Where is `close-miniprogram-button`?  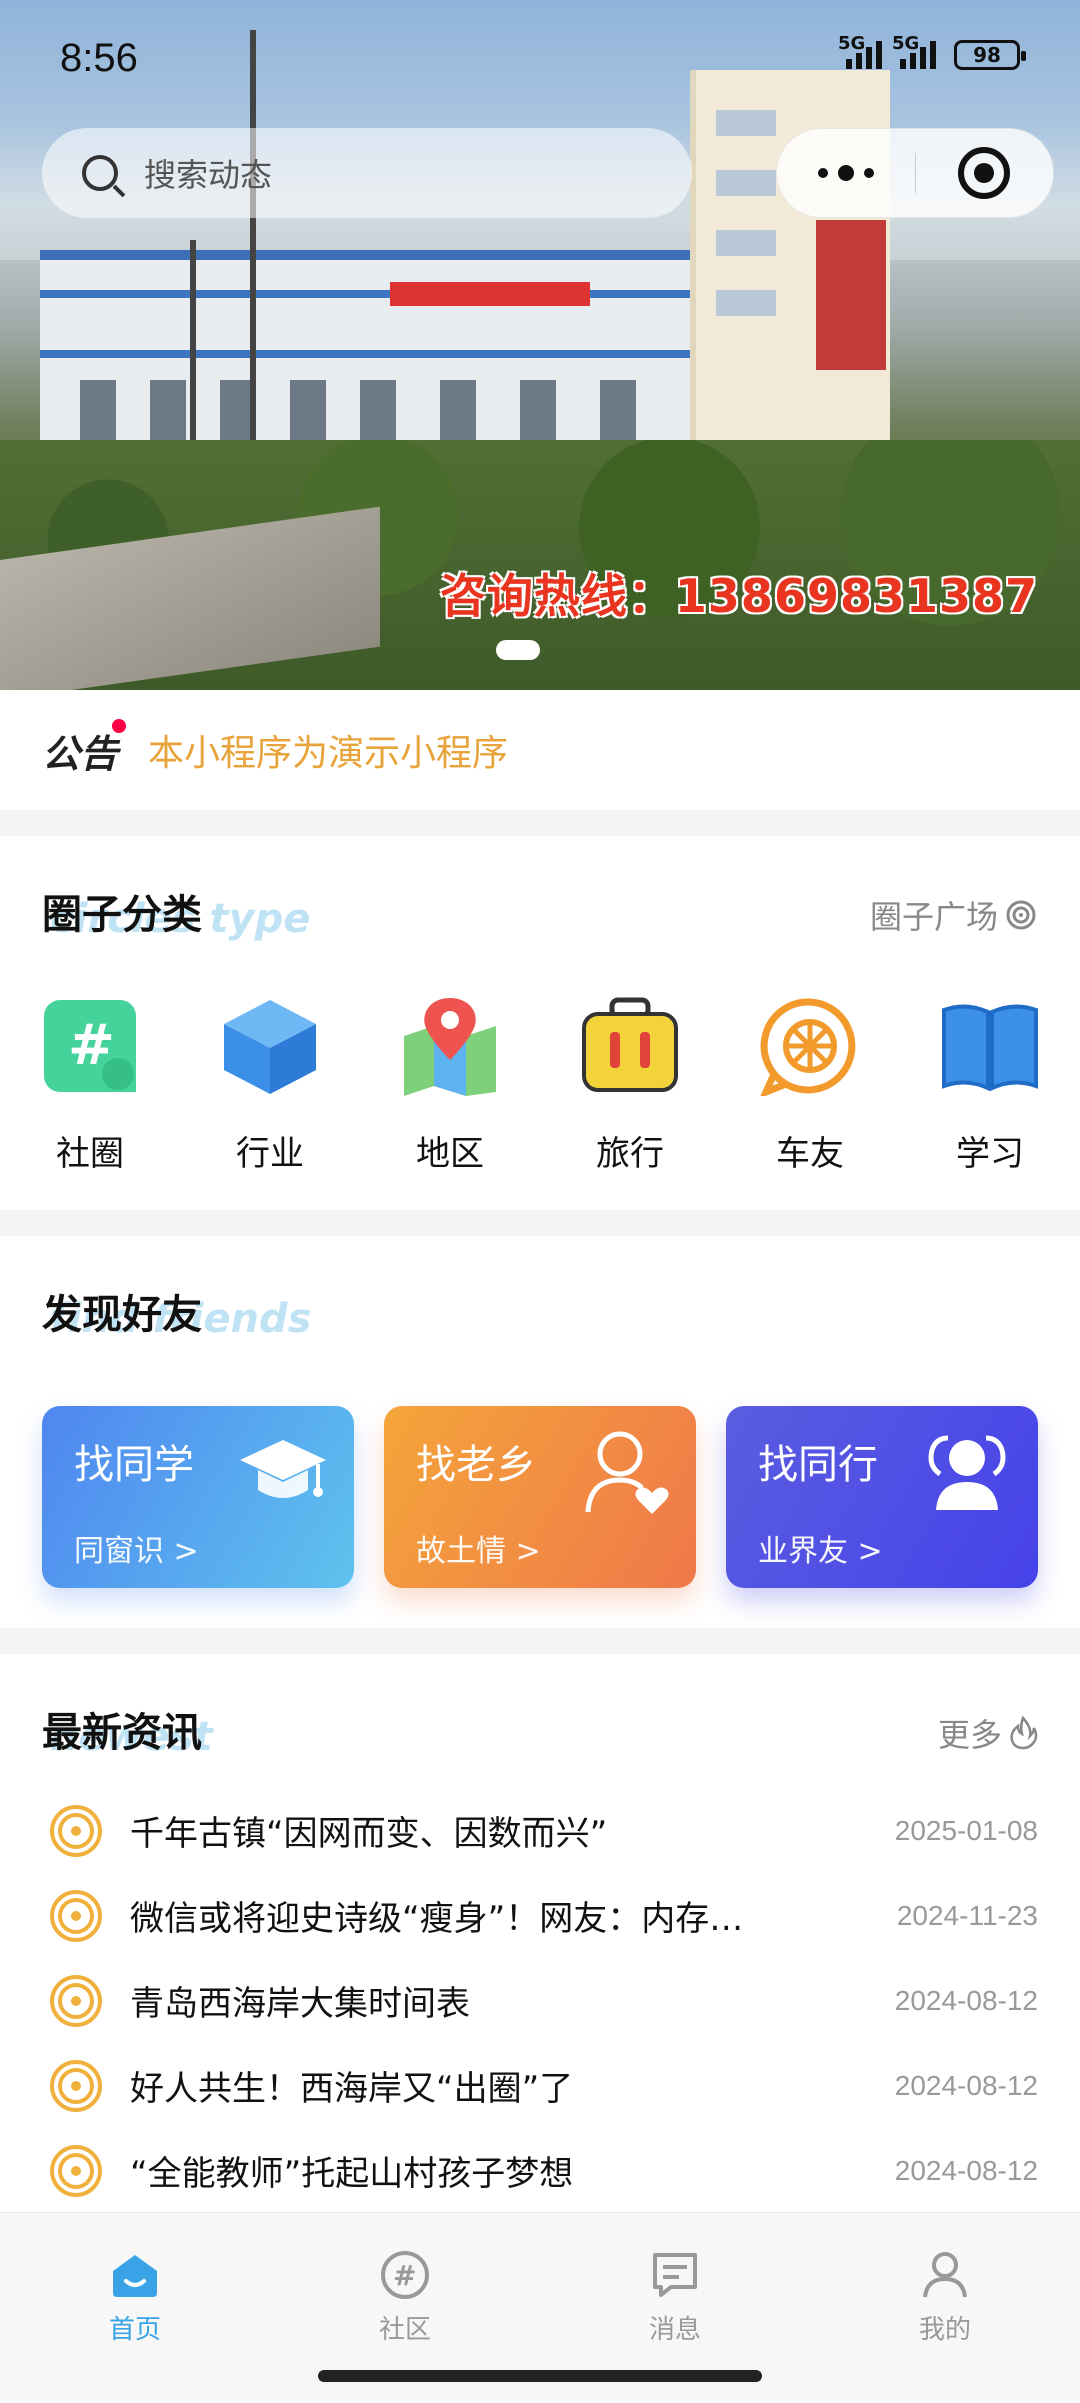 close-miniprogram-button is located at coordinates (985, 173).